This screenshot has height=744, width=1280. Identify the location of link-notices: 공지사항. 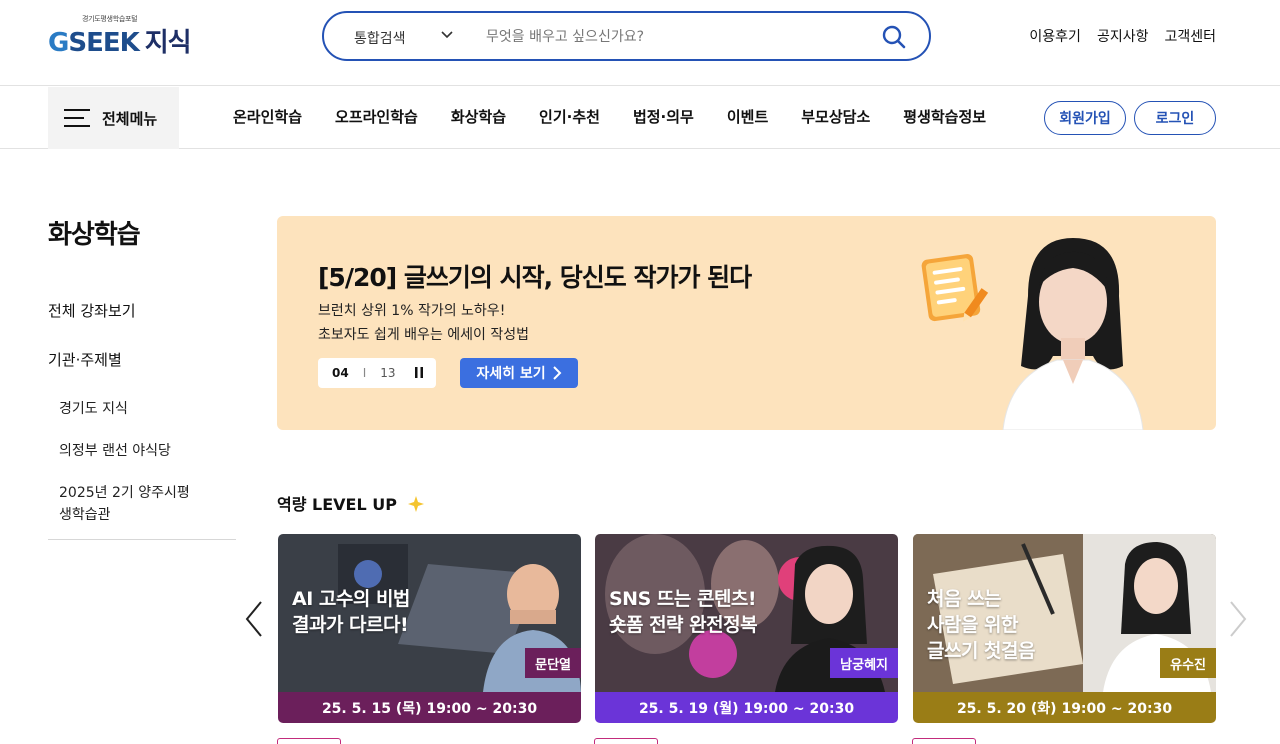
(1123, 36).